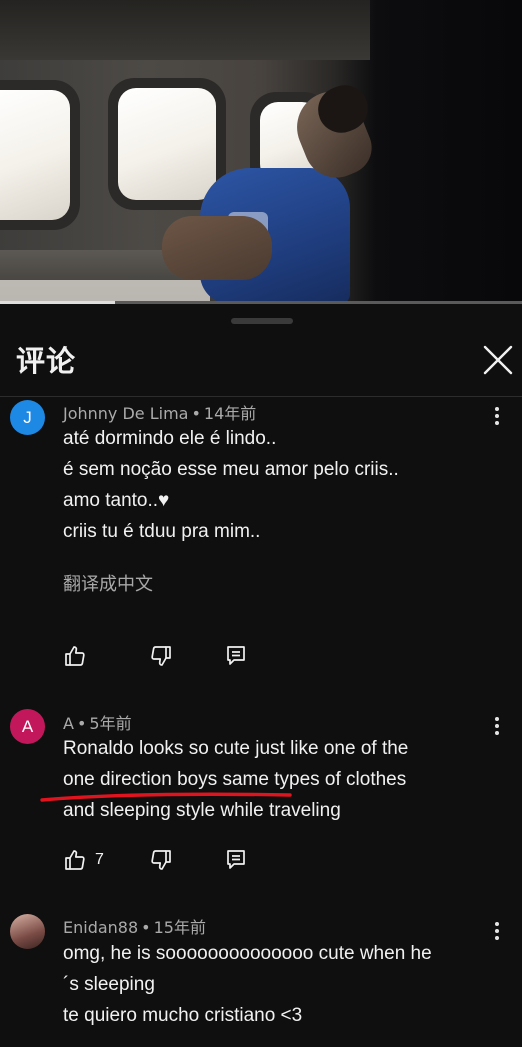  What do you see at coordinates (46, 361) in the screenshot?
I see `panel-title: 评论` at bounding box center [46, 361].